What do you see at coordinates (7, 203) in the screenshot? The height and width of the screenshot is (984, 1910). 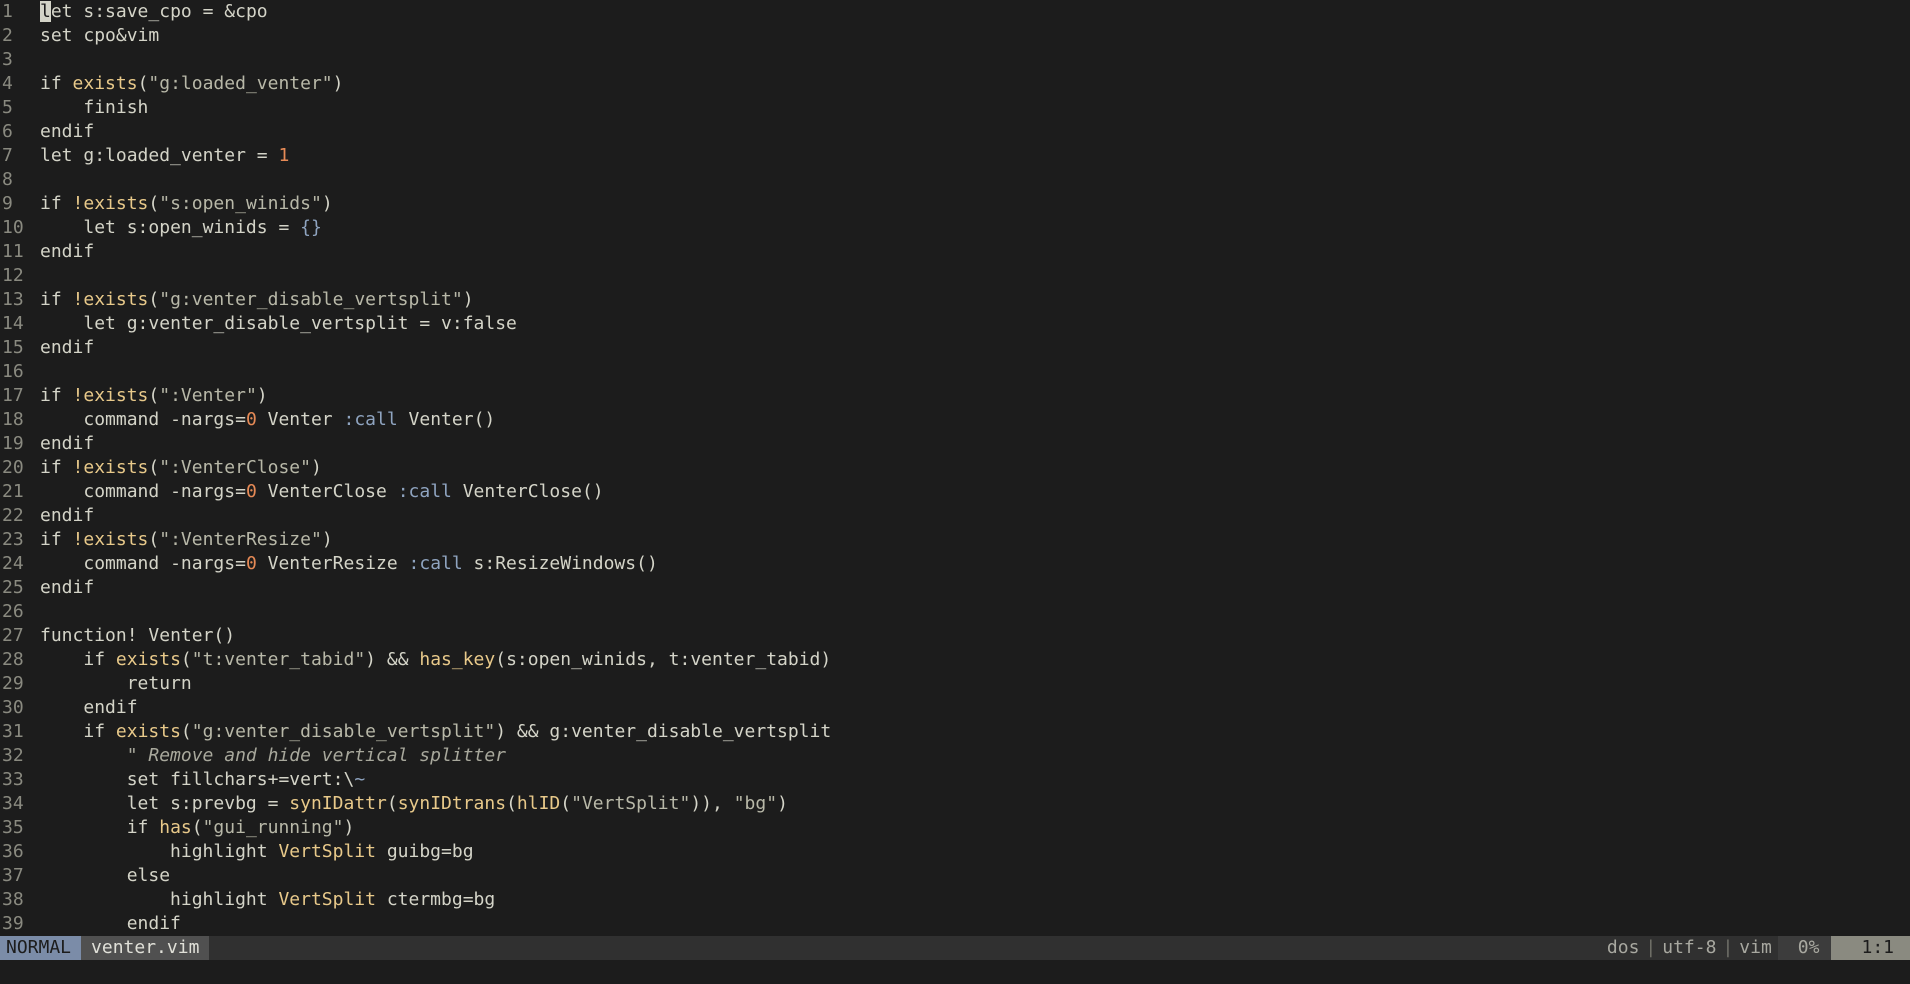 I see `line-number: 9` at bounding box center [7, 203].